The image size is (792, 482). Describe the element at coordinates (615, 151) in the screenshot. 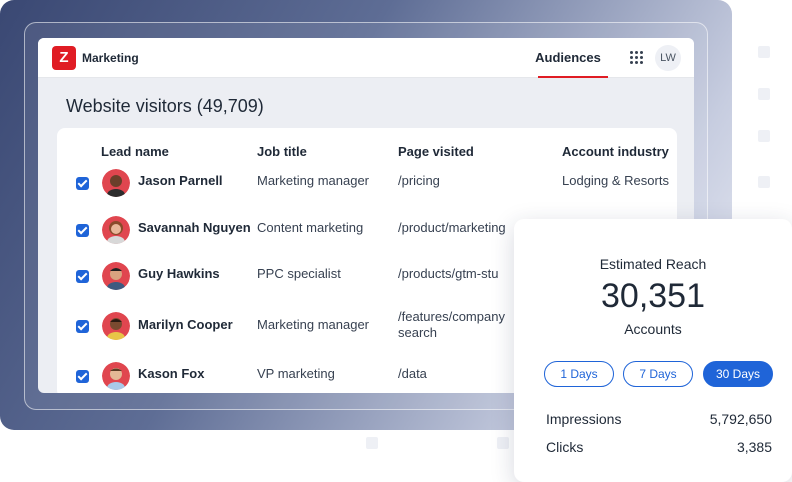

I see `column-header-account-industry: Account industry` at that location.